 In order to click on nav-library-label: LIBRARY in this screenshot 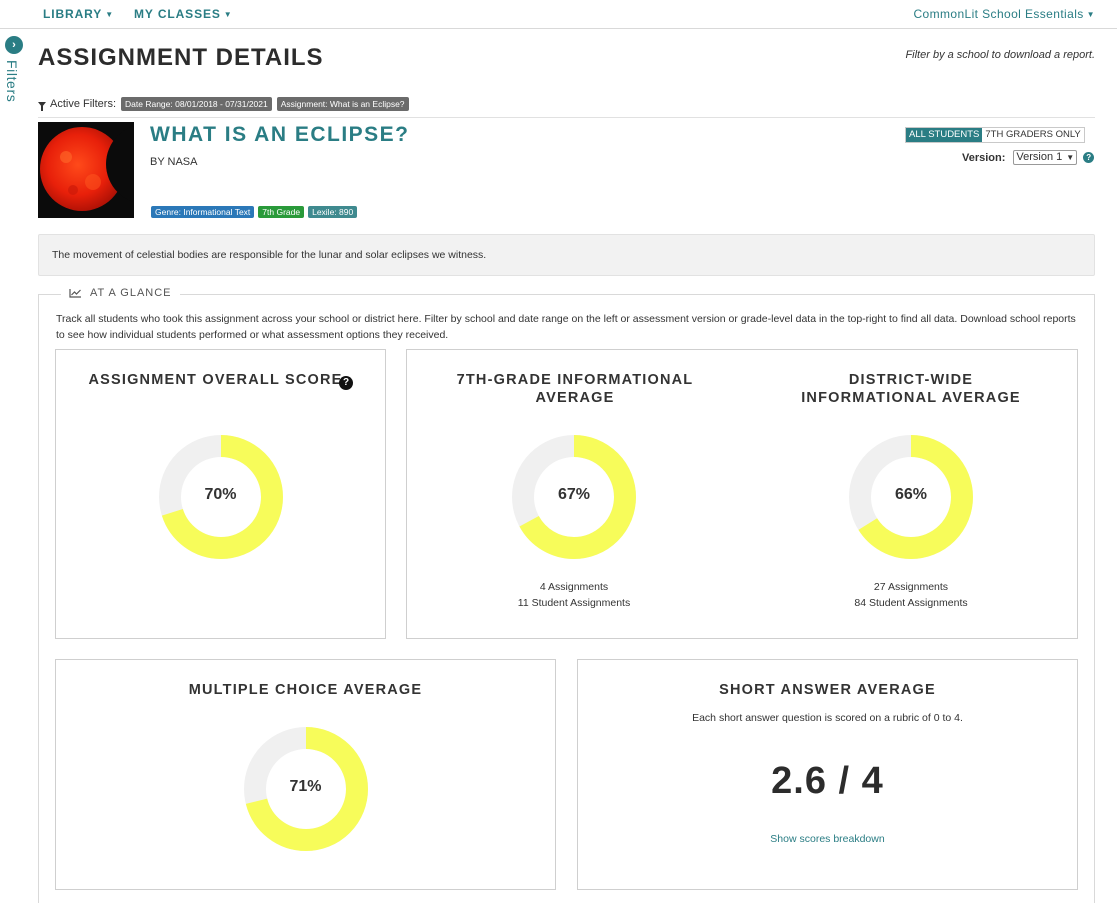, I will do `click(73, 14)`.